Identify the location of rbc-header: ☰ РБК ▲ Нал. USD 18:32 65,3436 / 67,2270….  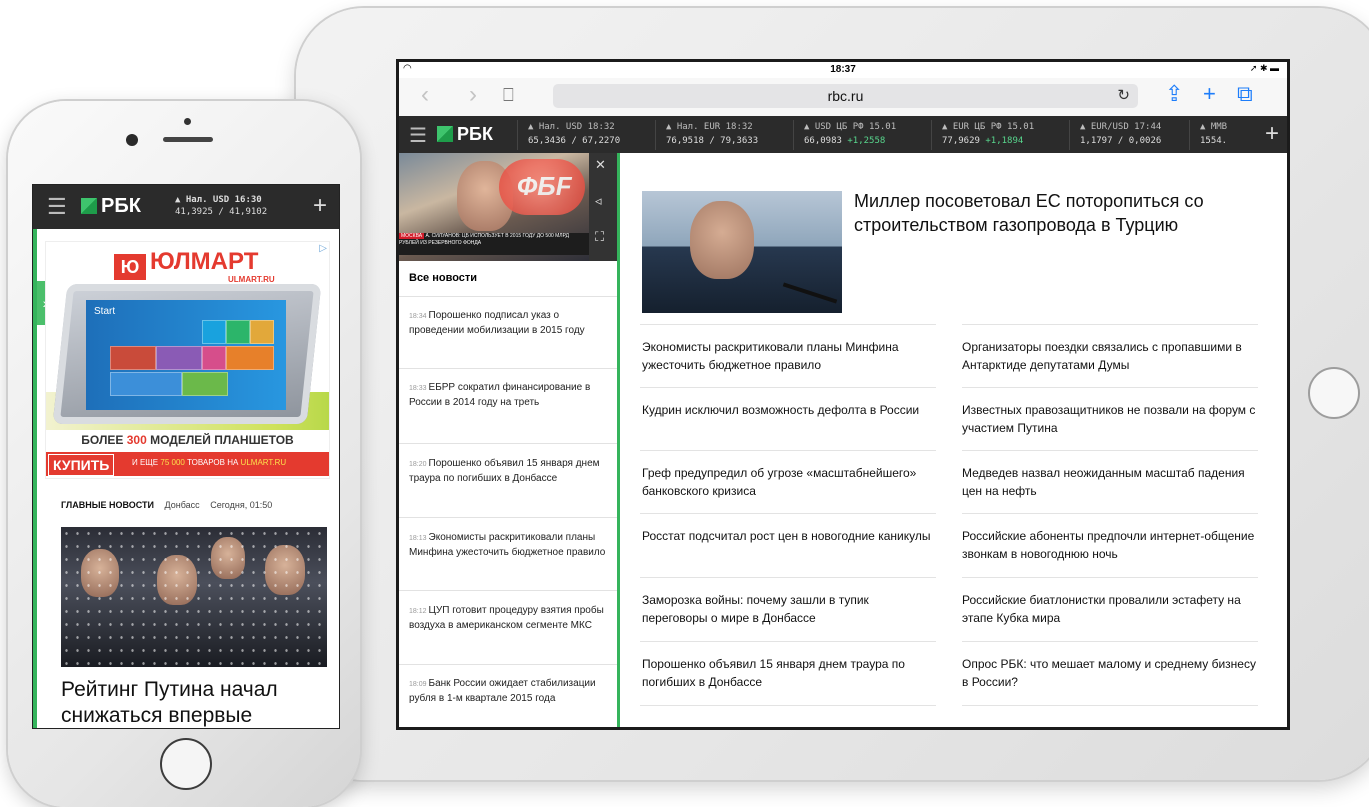
(843, 134).